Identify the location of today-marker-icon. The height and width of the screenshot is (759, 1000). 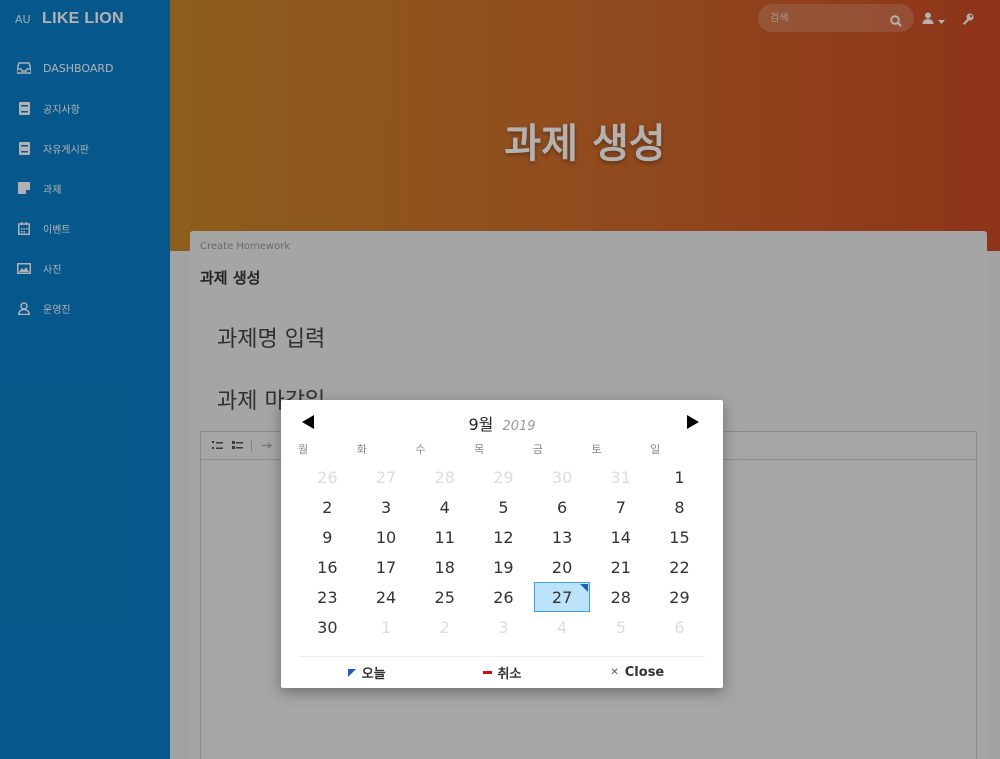
(351, 672).